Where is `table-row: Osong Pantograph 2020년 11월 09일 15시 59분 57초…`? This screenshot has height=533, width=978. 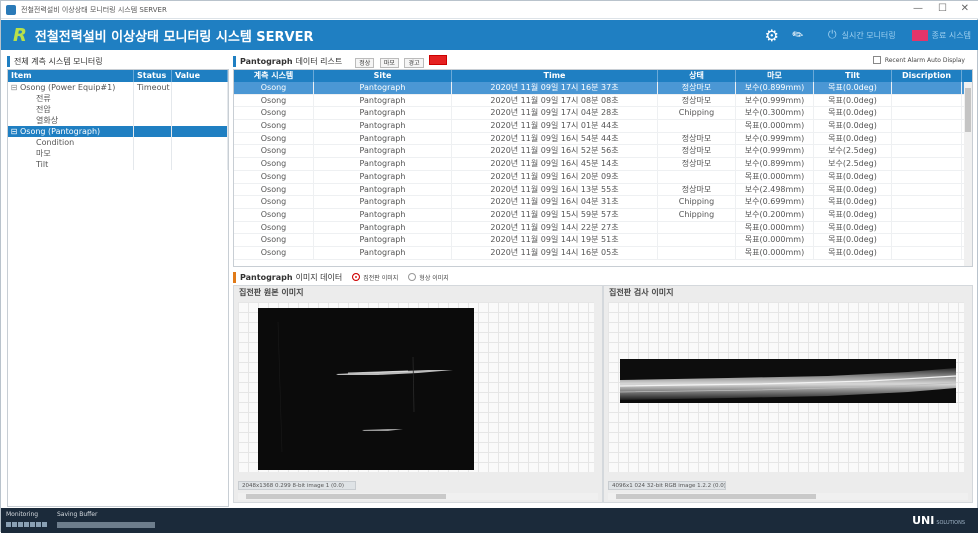
table-row: Osong Pantograph 2020년 11월 09일 15시 59분 57초… is located at coordinates (603, 215).